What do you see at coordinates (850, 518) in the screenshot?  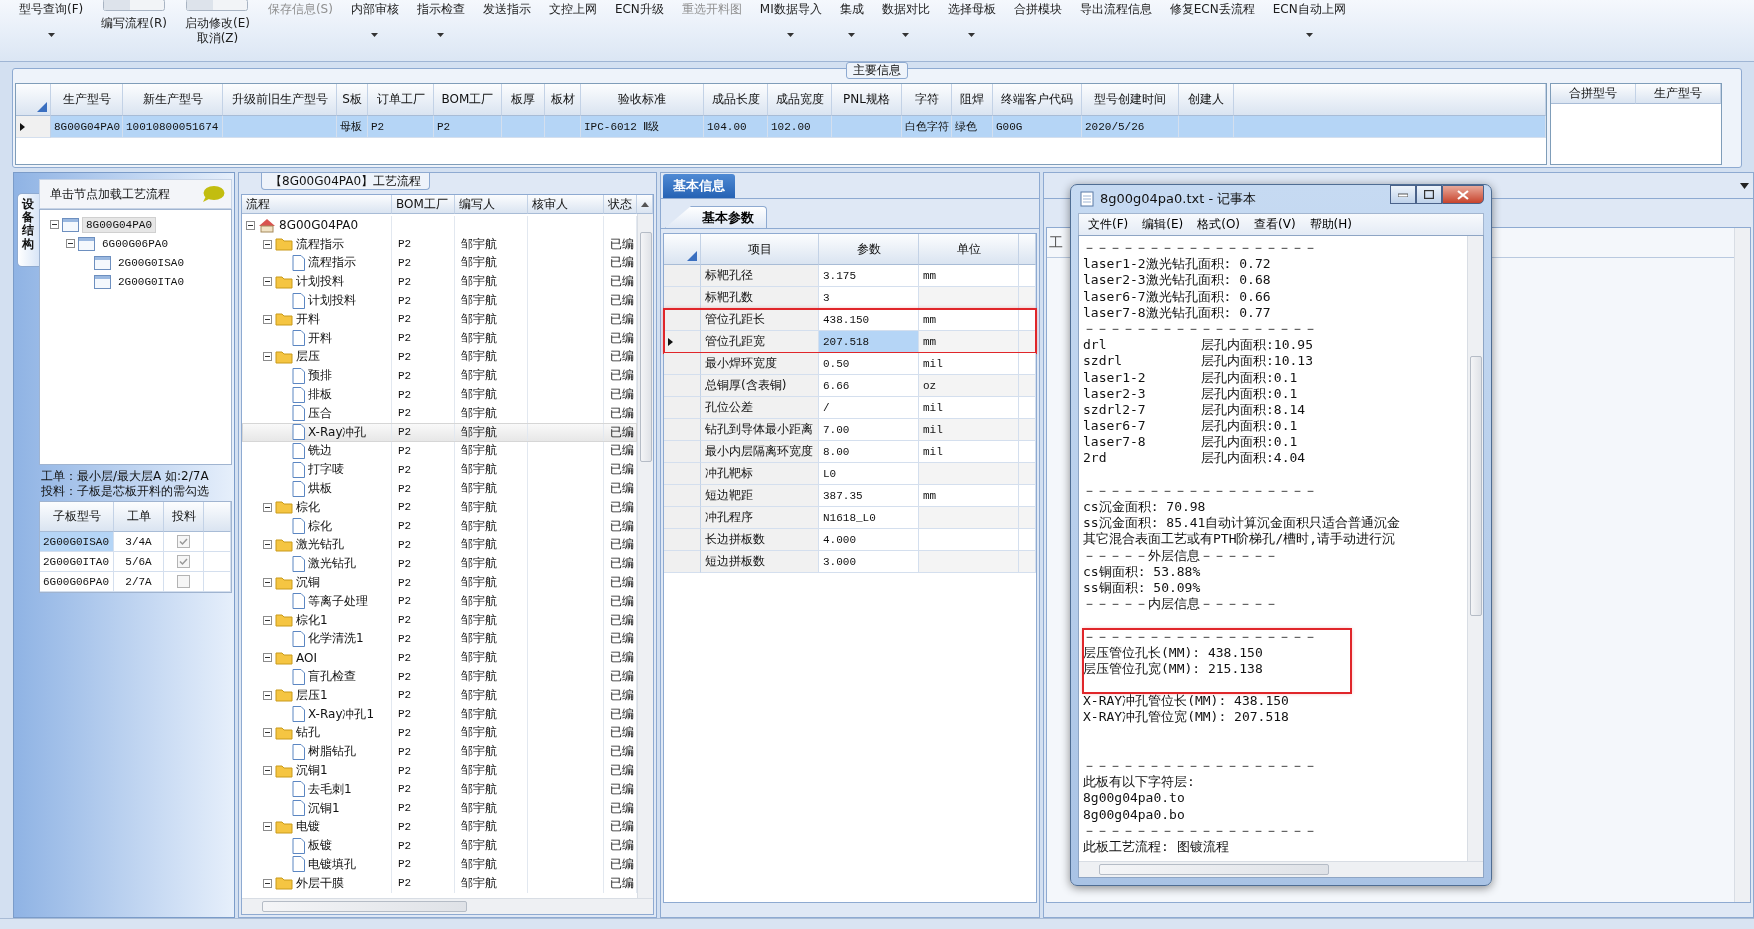 I see `table-row: 冲孔程序 N1618_L0` at bounding box center [850, 518].